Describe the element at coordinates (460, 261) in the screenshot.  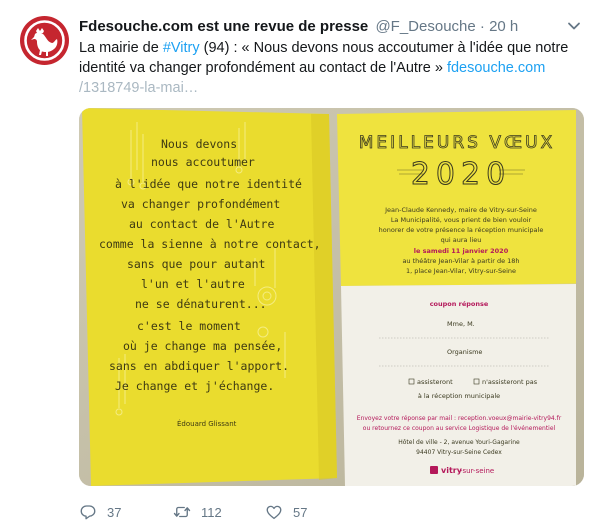
I see `invitation-line: au théâtre Jean-Vilar à partir de 18h` at that location.